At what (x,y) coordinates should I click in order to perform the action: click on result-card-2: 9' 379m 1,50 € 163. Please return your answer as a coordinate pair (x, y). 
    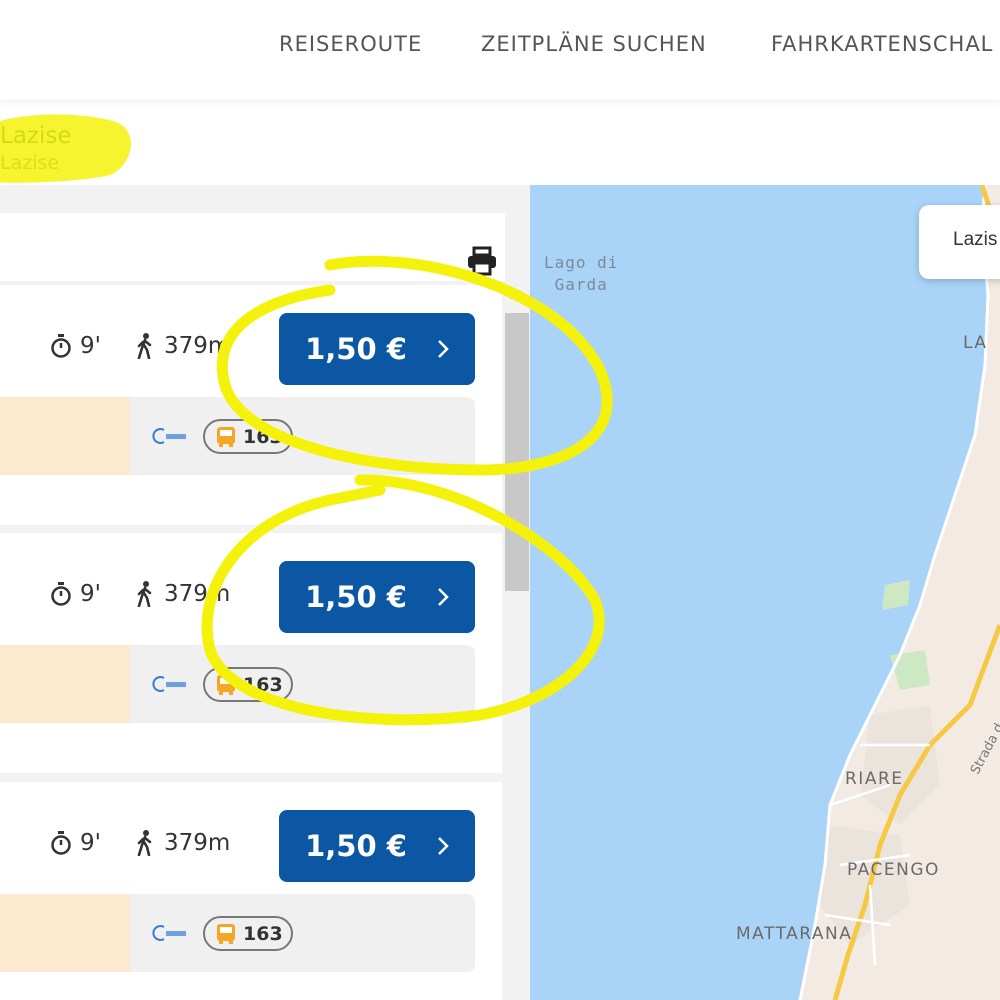
    Looking at the image, I should click on (252, 653).